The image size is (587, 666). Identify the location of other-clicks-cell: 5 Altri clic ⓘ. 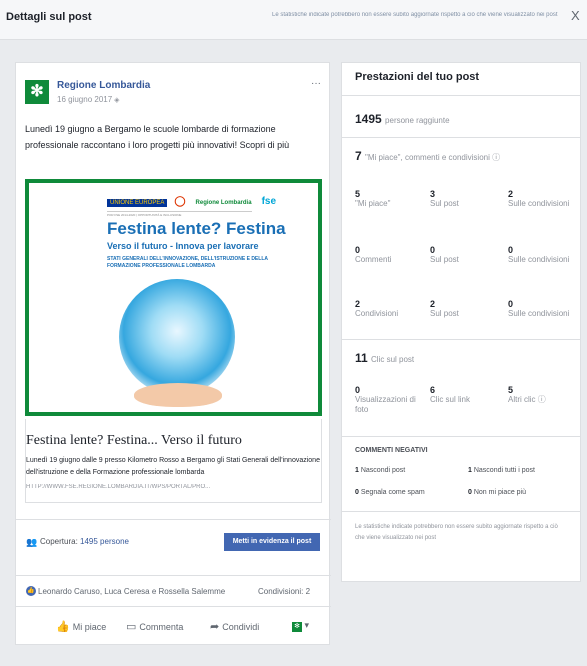
(547, 395).